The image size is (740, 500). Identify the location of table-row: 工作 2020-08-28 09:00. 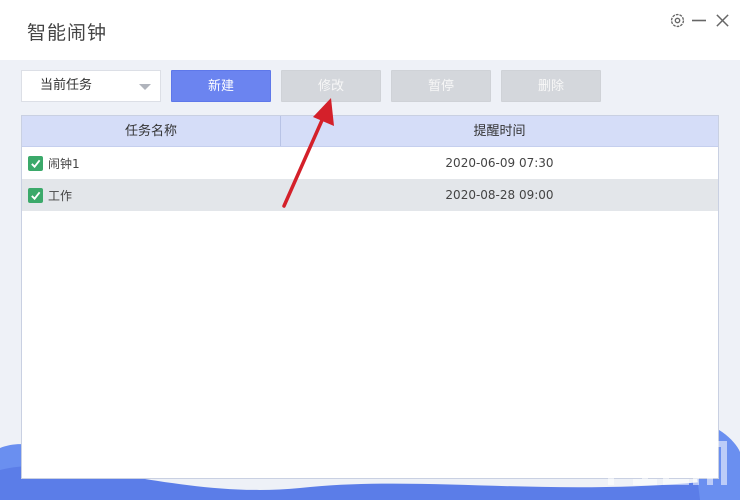
(370, 195).